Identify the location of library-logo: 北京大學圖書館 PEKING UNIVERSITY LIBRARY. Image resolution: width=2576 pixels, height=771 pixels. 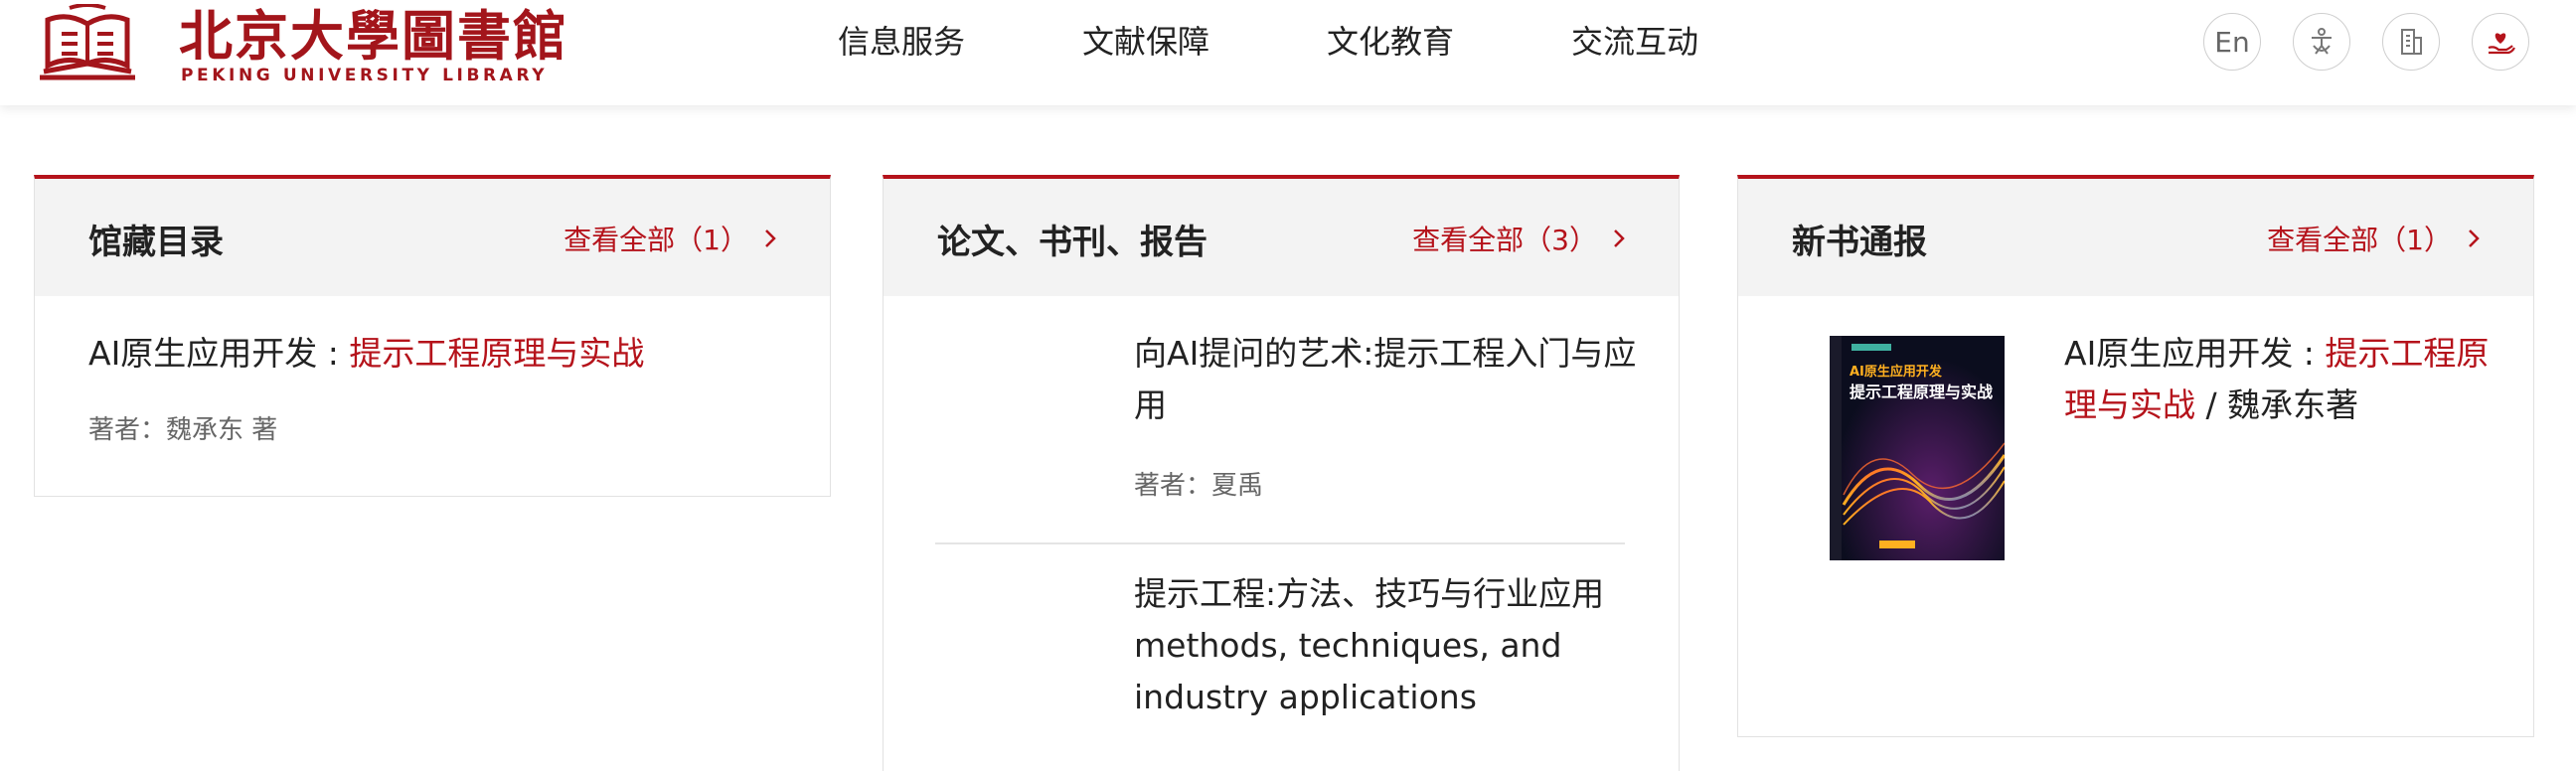
(300, 44).